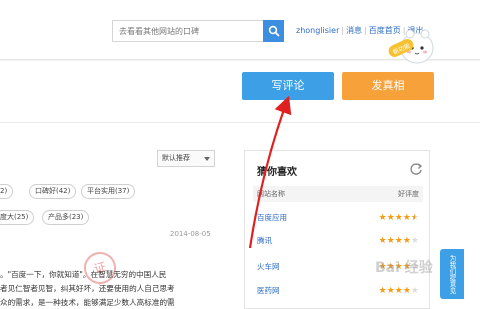  I want to click on baidu-jingyan-watermark: Bai 经验, so click(404, 268).